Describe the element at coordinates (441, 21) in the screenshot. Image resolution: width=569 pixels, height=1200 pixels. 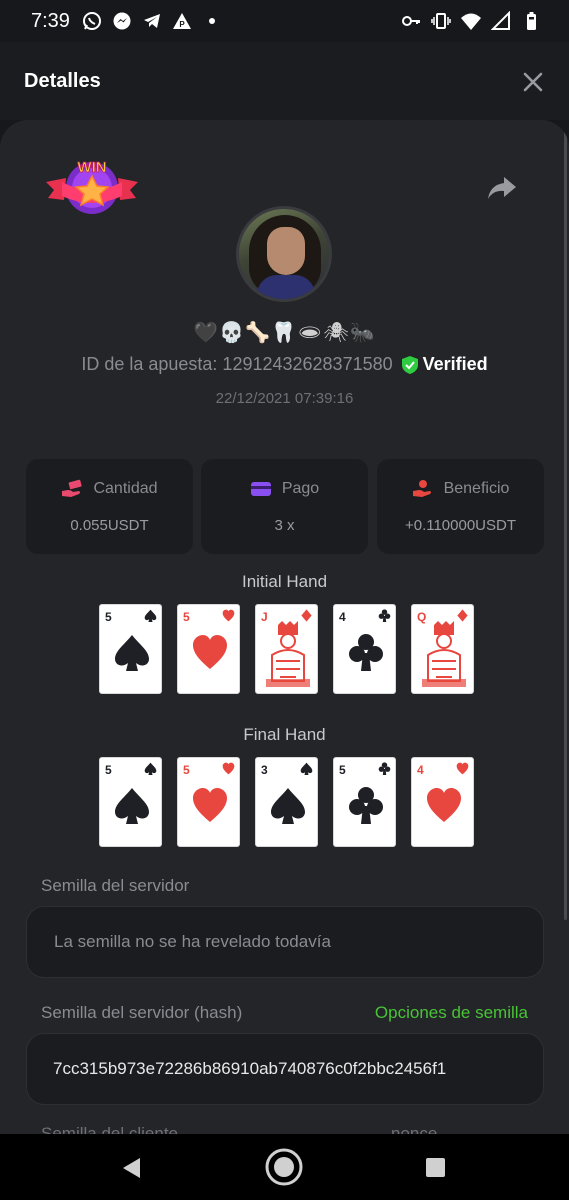
I see `vibrate-icon` at that location.